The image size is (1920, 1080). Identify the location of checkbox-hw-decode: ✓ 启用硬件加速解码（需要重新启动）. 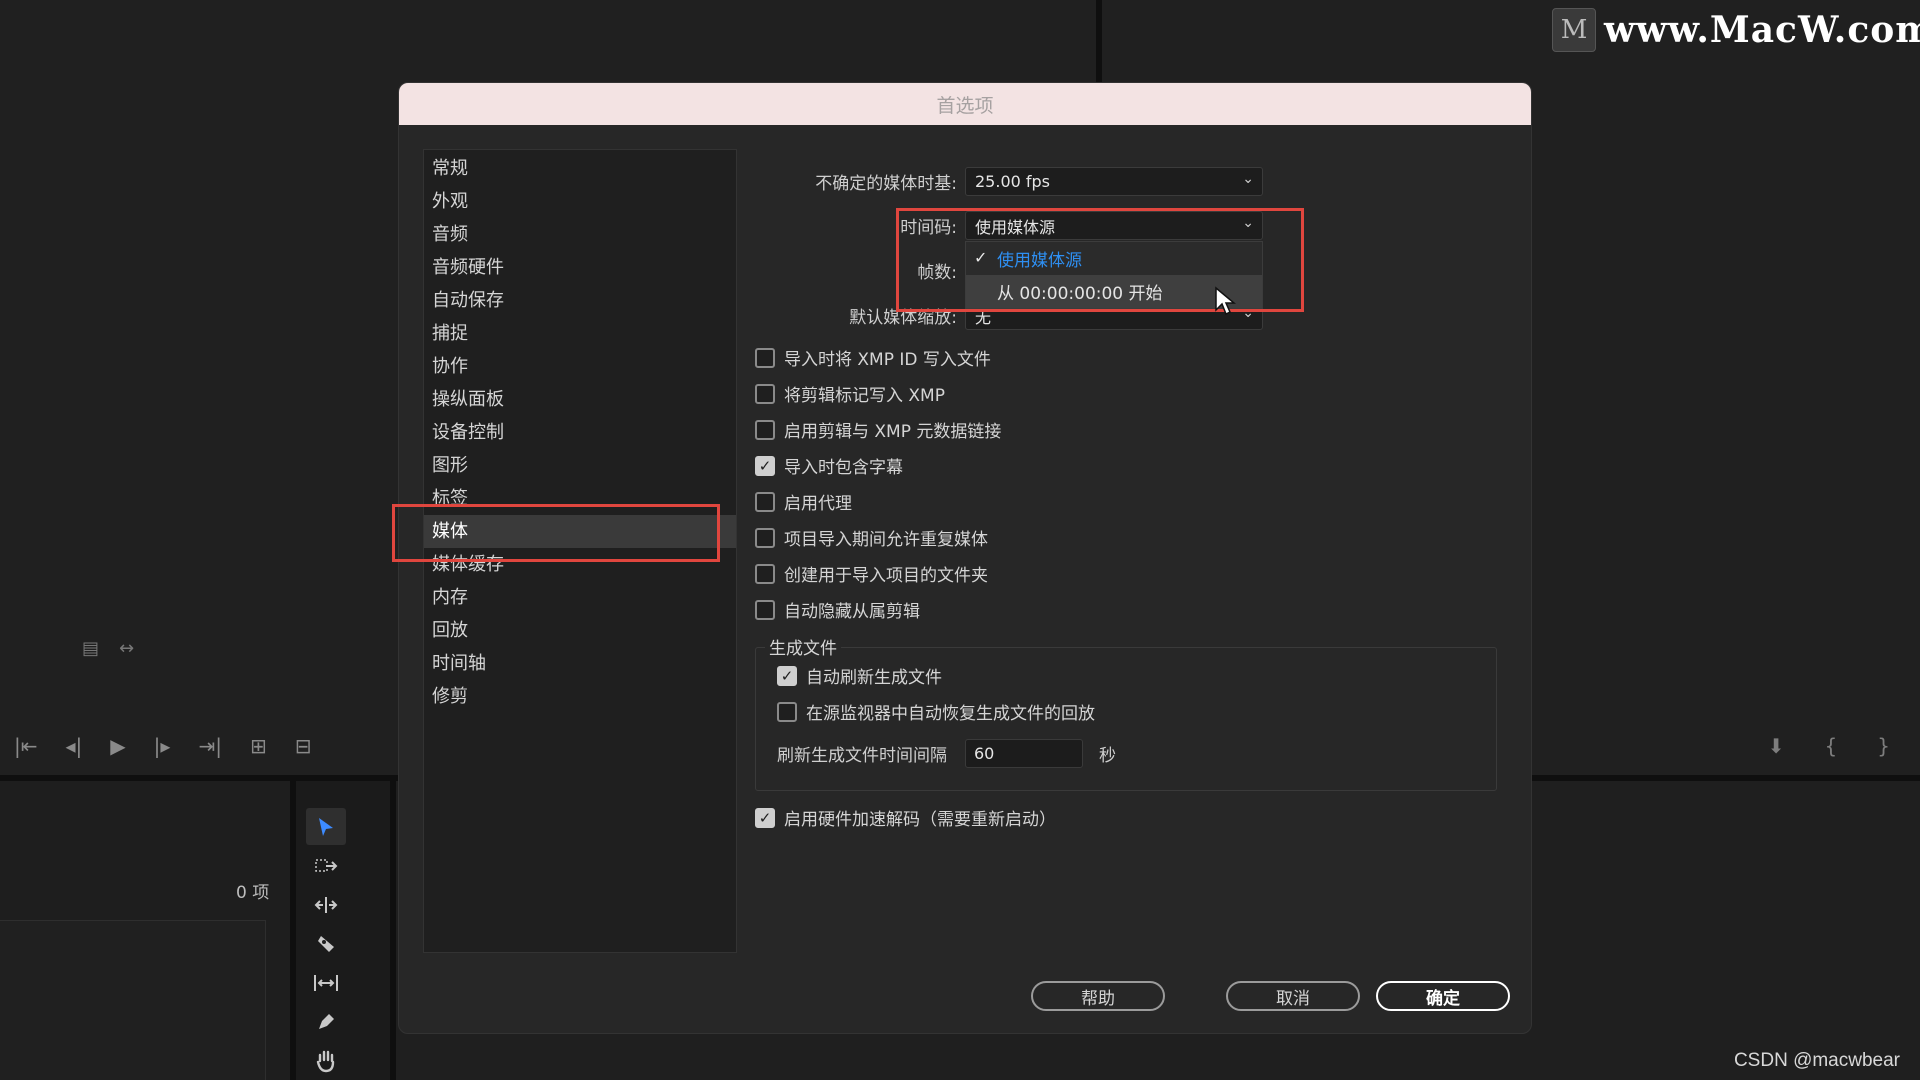
(905, 817).